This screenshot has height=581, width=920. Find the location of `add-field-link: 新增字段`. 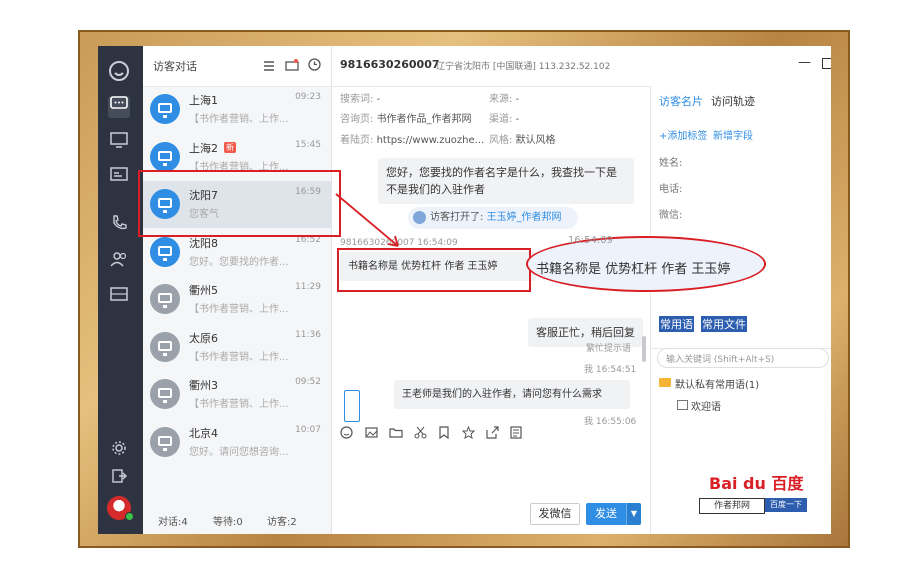

add-field-link: 新增字段 is located at coordinates (733, 134).